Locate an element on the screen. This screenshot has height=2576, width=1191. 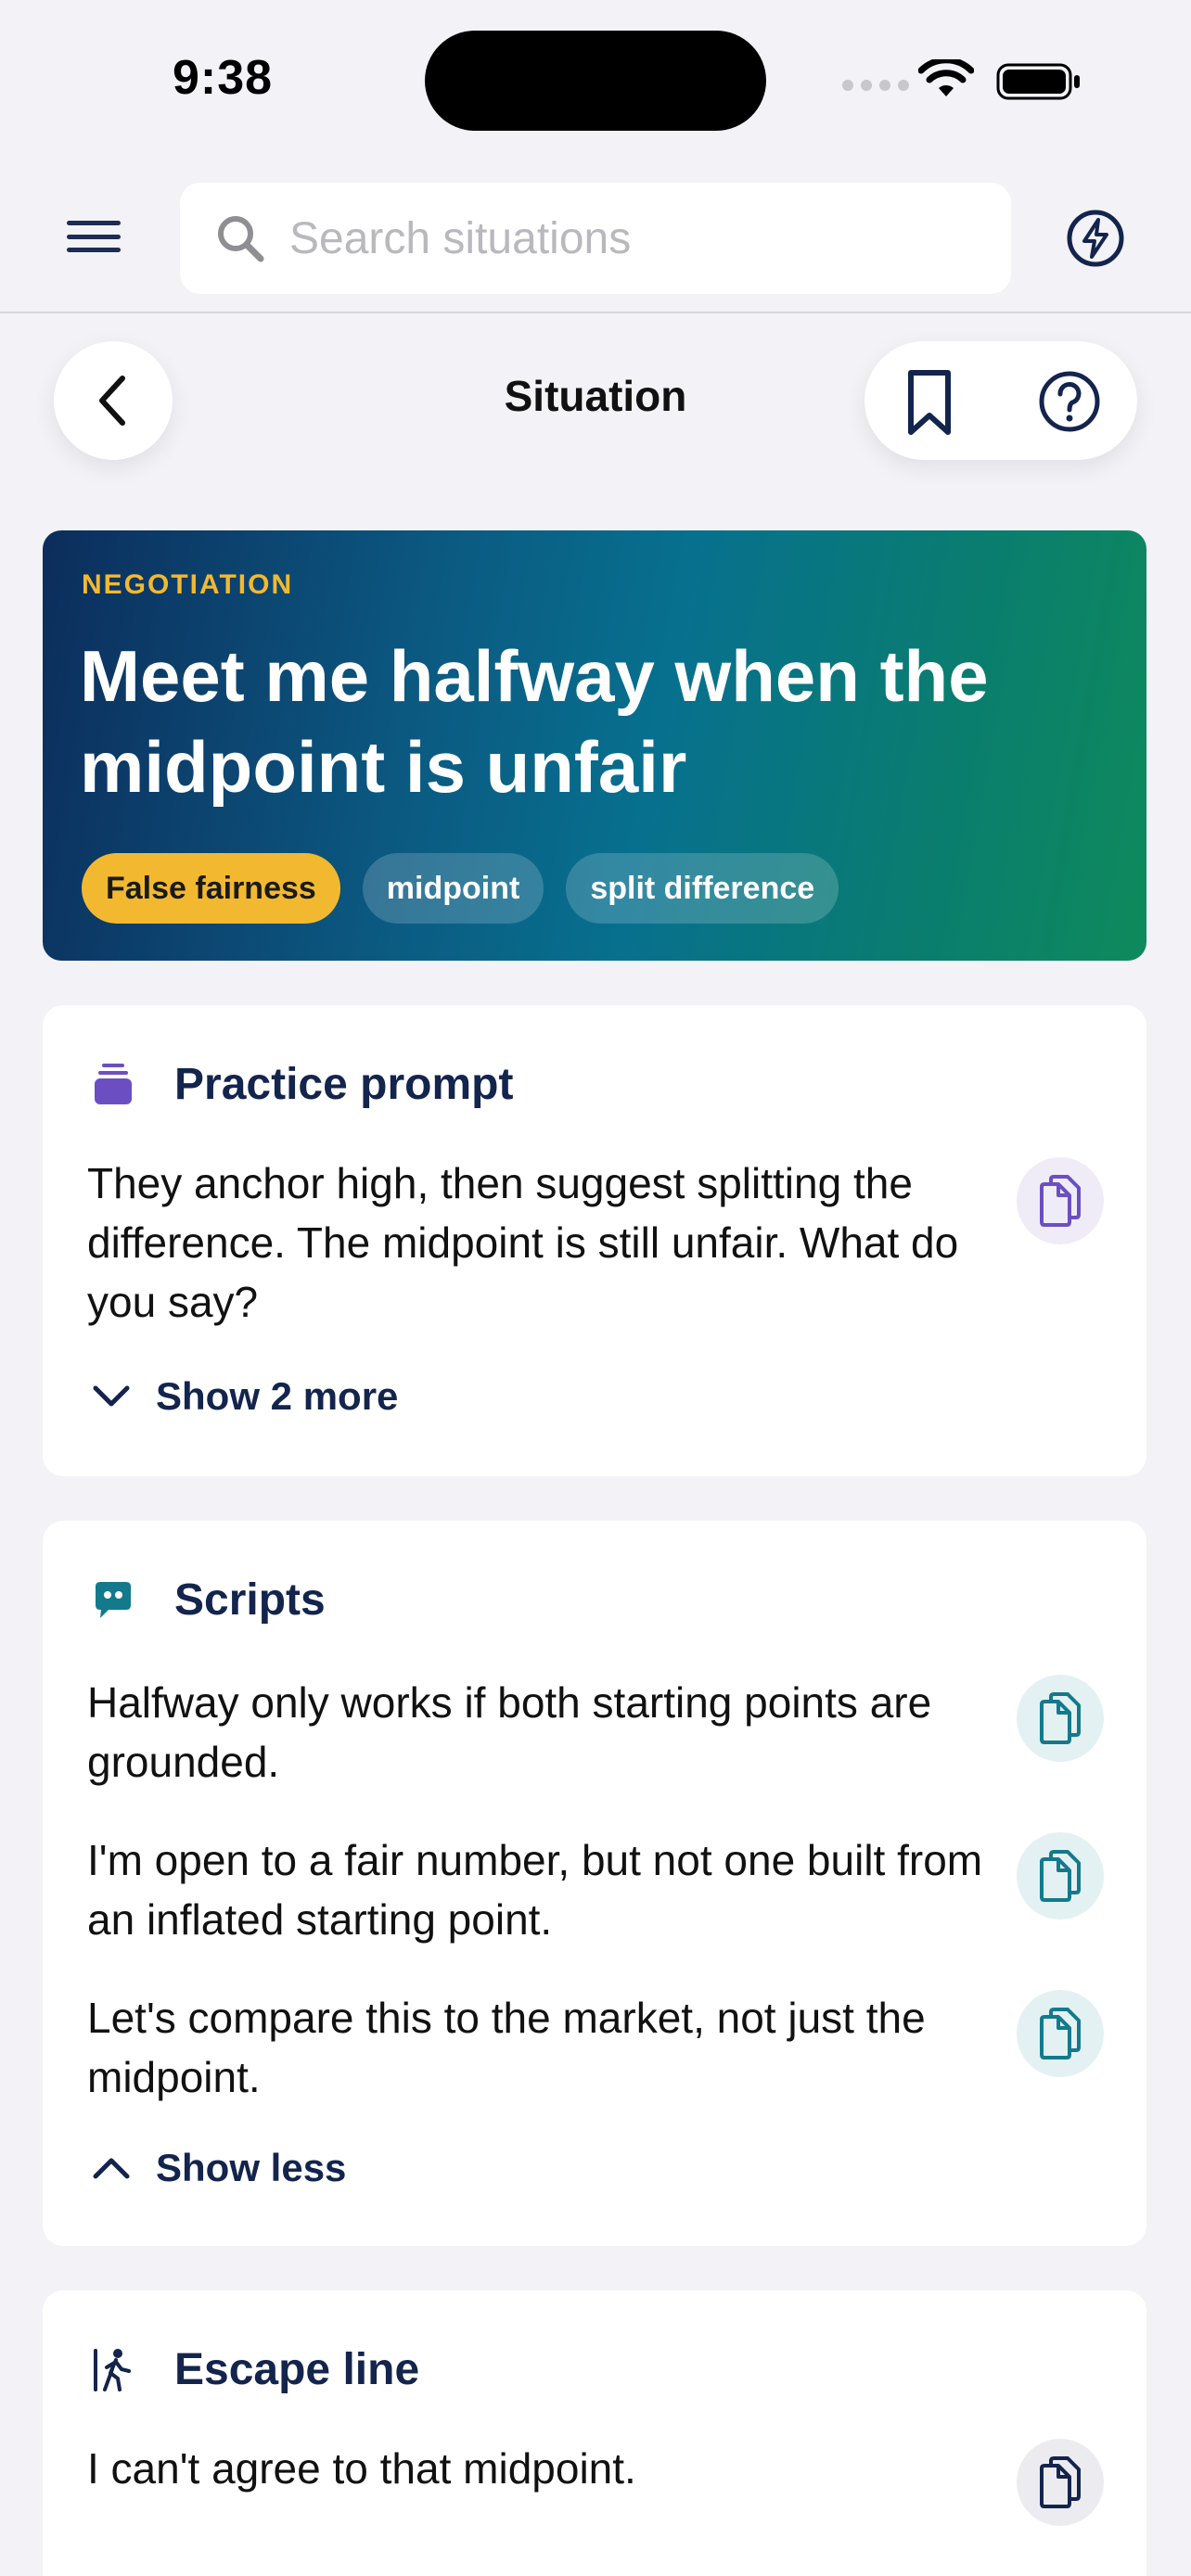
action-group is located at coordinates (1000, 400).